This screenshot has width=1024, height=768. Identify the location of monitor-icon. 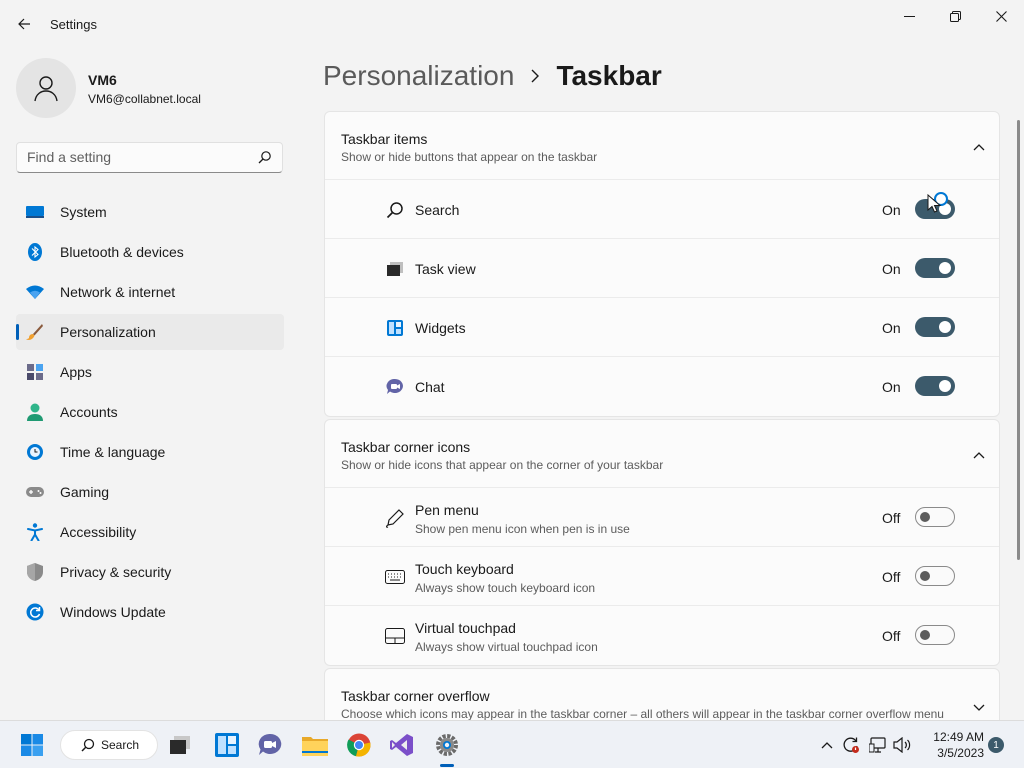
(35, 212).